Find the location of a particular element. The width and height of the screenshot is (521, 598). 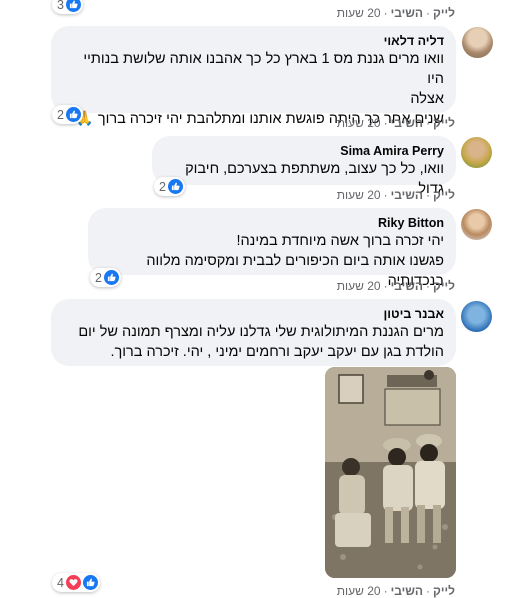

heart-icon is located at coordinates (73, 582).